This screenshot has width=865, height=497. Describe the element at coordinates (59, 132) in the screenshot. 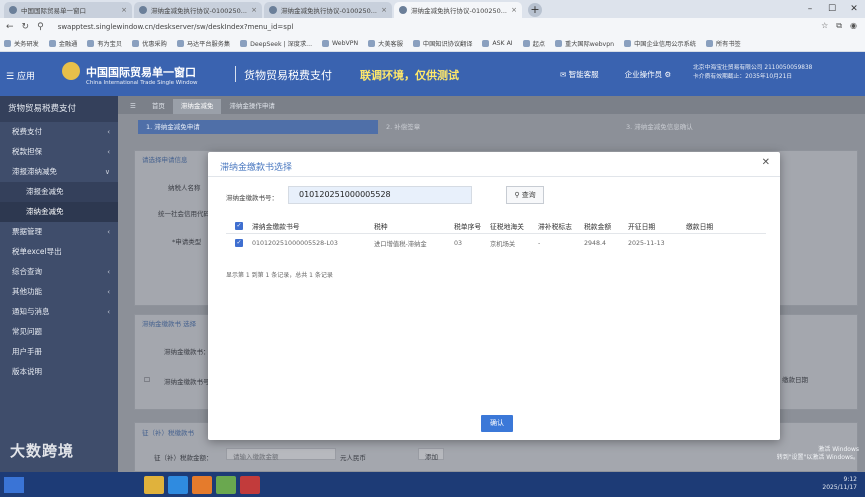

I see `sidebar-item-tax-payment: 税费支付 ‹` at that location.